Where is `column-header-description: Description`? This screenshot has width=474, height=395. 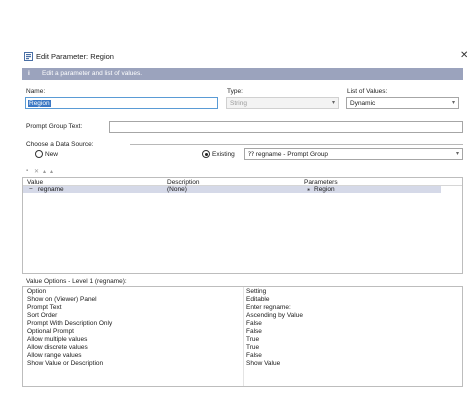
column-header-description: Description is located at coordinates (183, 182).